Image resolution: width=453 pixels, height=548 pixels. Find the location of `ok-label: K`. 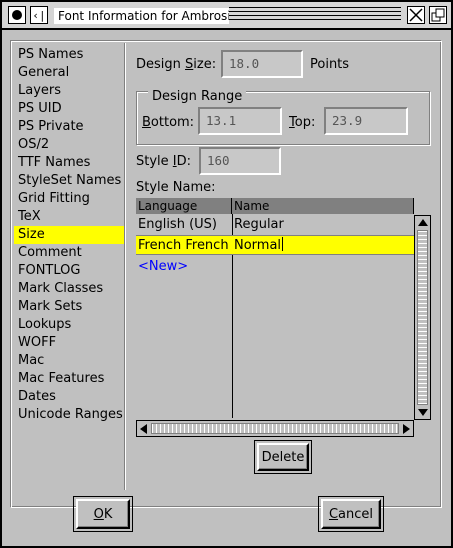

ok-label: K is located at coordinates (108, 514).